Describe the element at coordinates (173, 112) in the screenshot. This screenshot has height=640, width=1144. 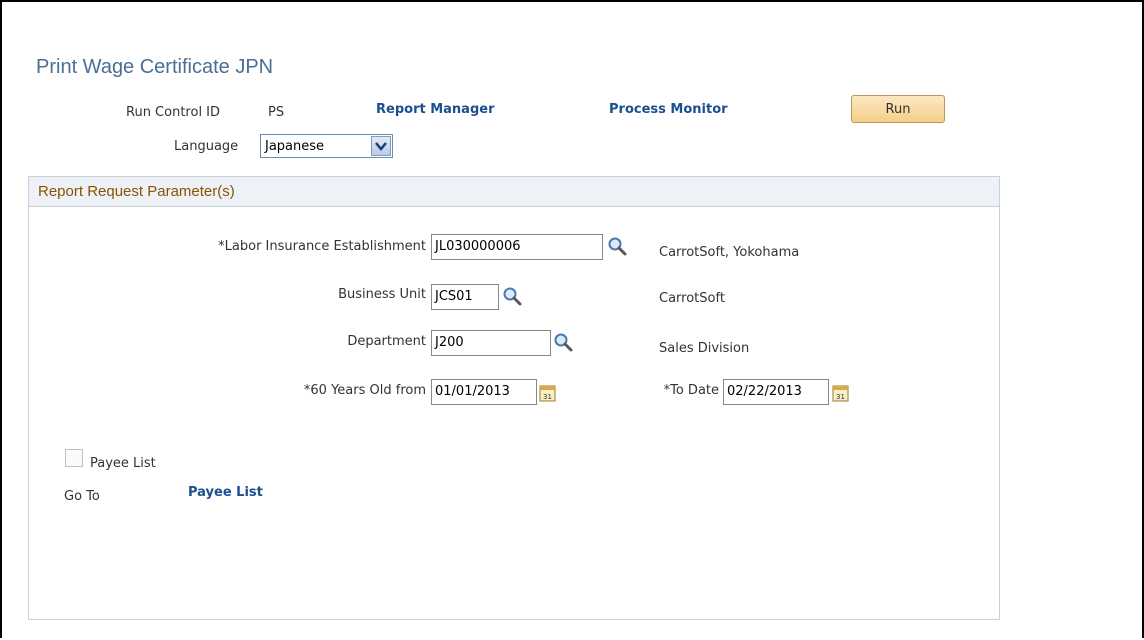
I see `run-control-label: Run Control ID` at that location.